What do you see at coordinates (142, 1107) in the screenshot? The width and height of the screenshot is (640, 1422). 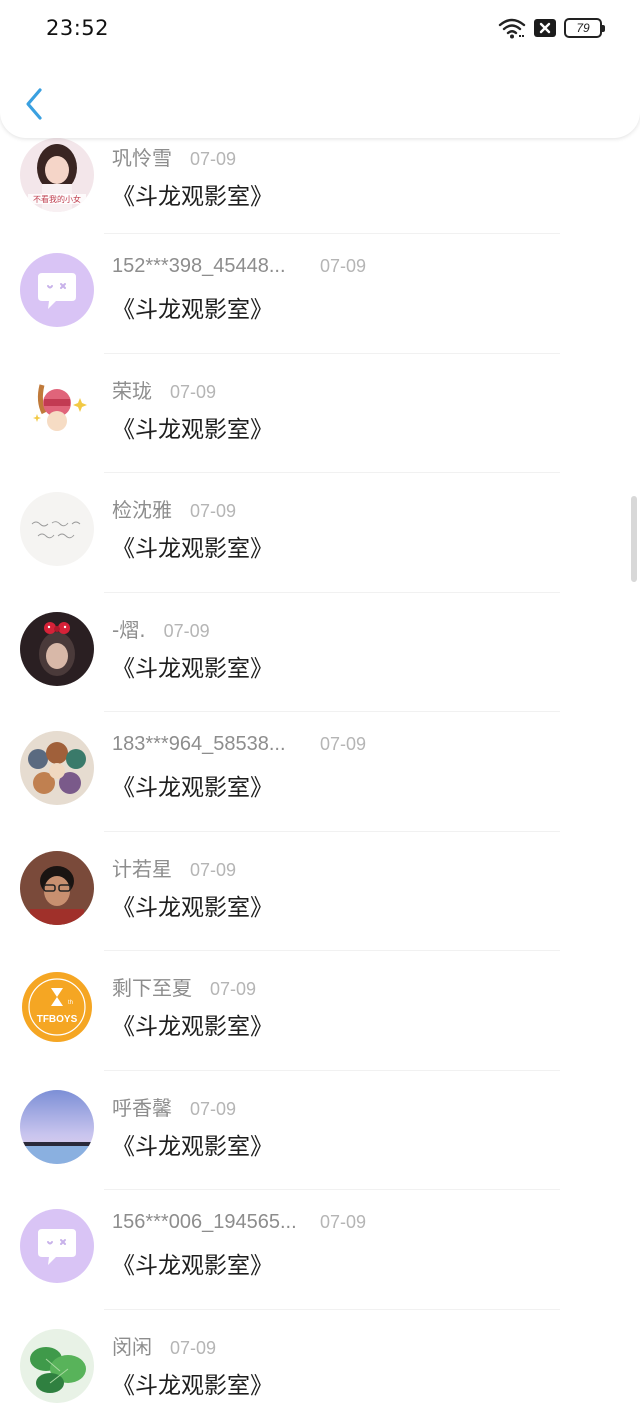 I see `member-name: 呼香馨` at bounding box center [142, 1107].